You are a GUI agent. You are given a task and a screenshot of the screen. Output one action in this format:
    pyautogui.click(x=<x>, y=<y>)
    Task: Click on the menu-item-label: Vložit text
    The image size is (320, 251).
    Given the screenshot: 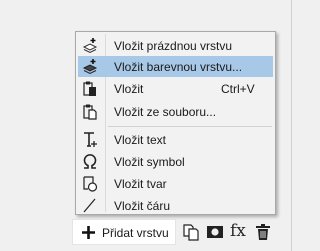 What is the action you would take?
    pyautogui.click(x=140, y=140)
    